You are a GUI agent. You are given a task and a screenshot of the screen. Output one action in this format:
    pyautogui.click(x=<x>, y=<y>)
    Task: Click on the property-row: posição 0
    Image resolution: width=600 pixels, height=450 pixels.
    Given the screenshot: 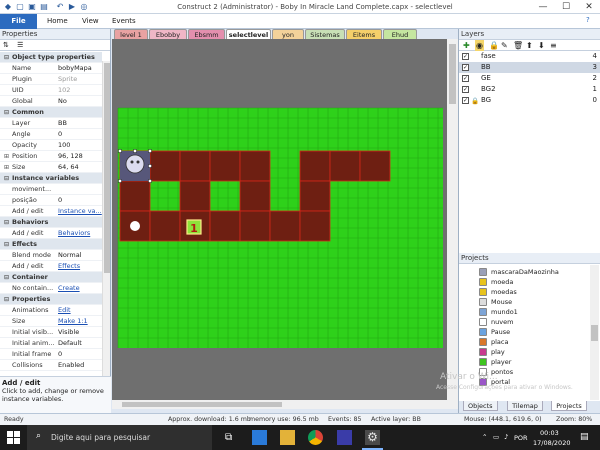 What is the action you would take?
    pyautogui.click(x=51, y=200)
    